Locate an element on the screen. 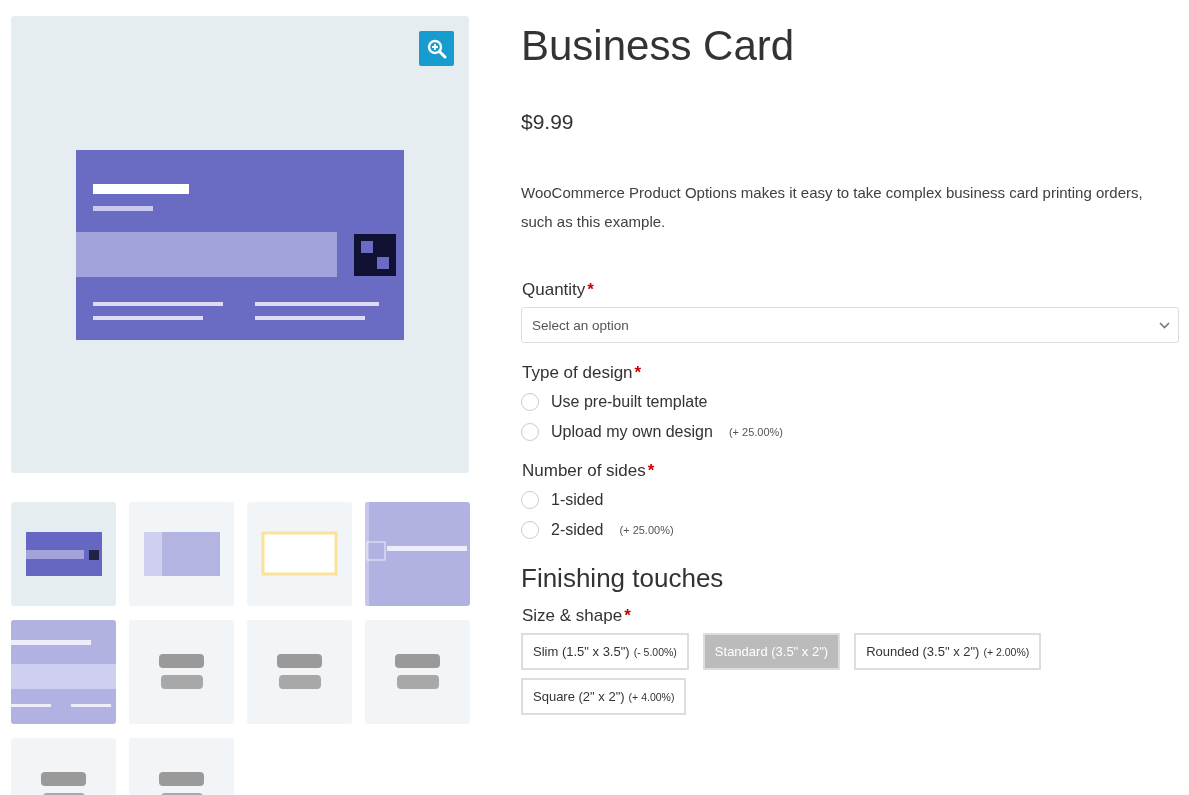 Image resolution: width=1189 pixels, height=795 pixels. quantity-select: Select an option is located at coordinates (850, 325).